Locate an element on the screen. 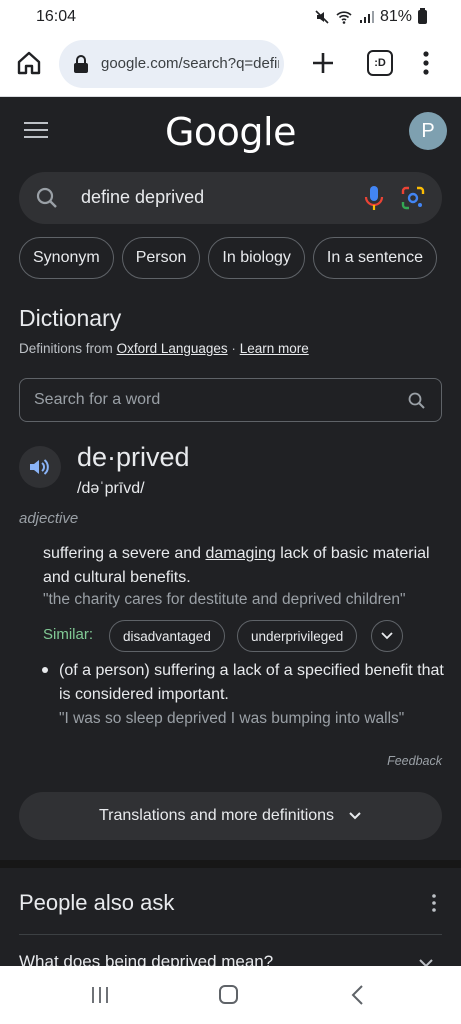 The image size is (461, 1024). translations-button: Translations and more definitions is located at coordinates (230, 816).